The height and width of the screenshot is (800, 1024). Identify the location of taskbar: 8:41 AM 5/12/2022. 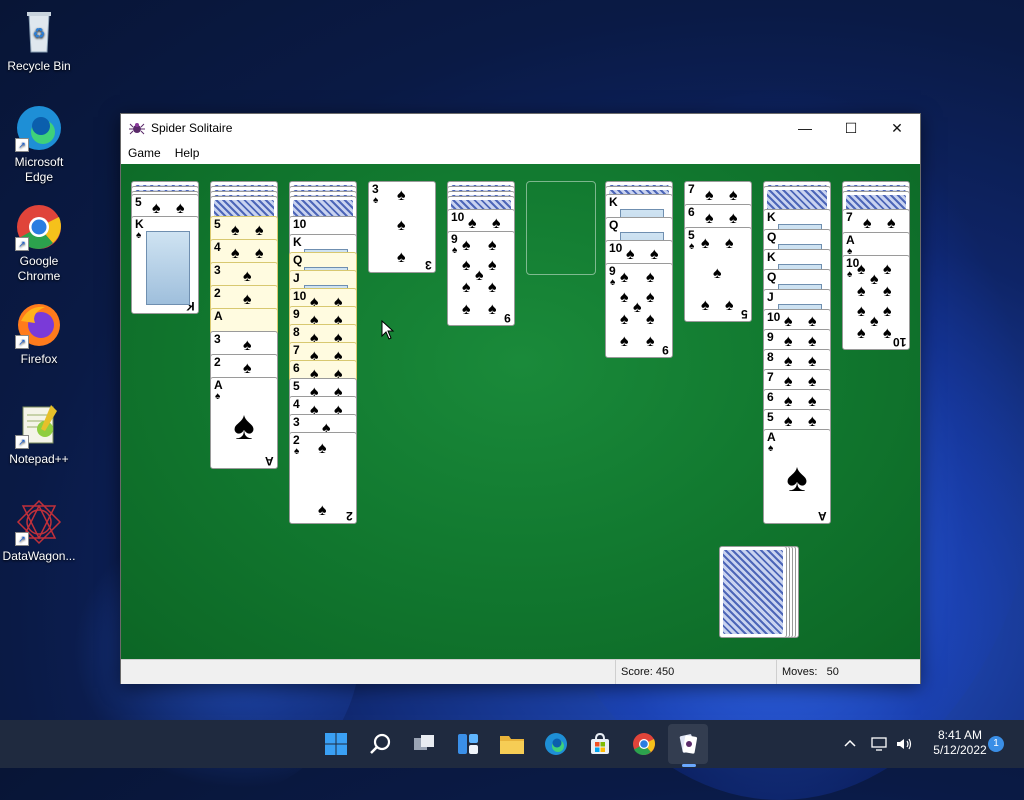
(512, 744).